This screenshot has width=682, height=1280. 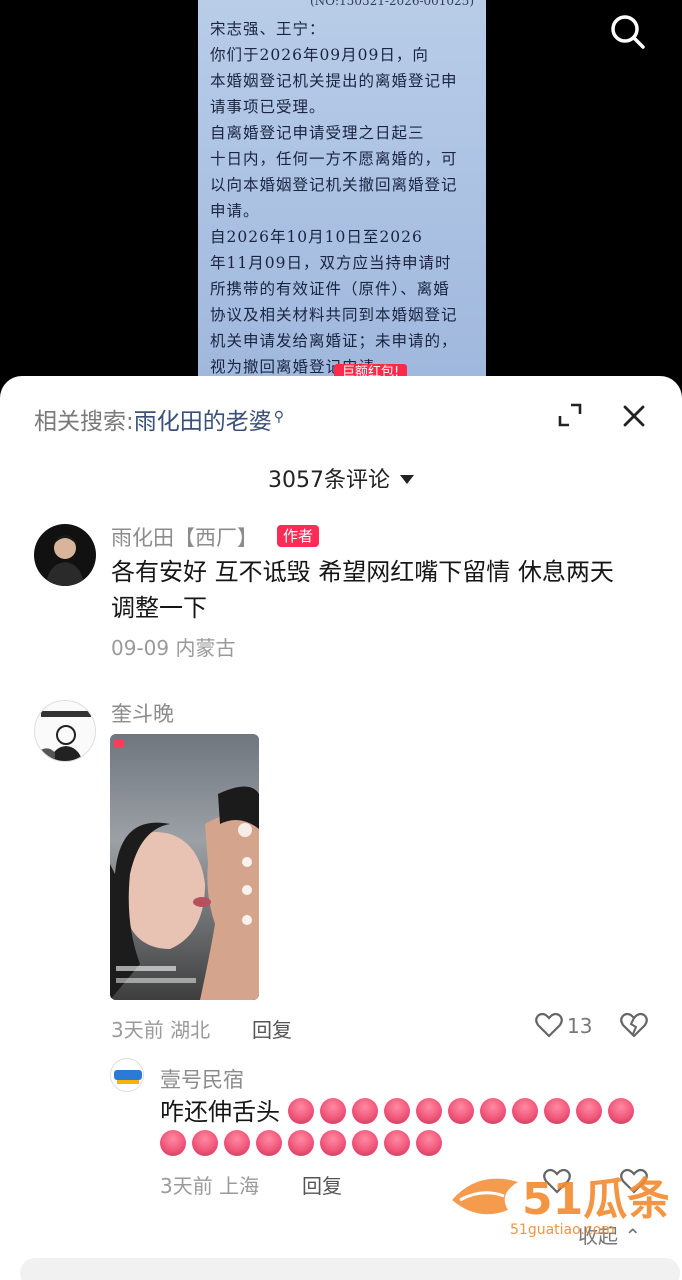 I want to click on search-icon, so click(x=627, y=31).